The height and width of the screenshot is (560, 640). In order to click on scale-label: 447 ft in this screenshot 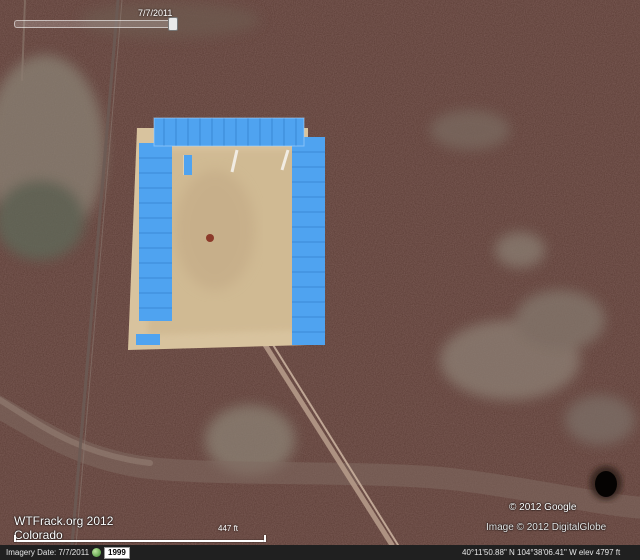, I will do `click(228, 528)`.